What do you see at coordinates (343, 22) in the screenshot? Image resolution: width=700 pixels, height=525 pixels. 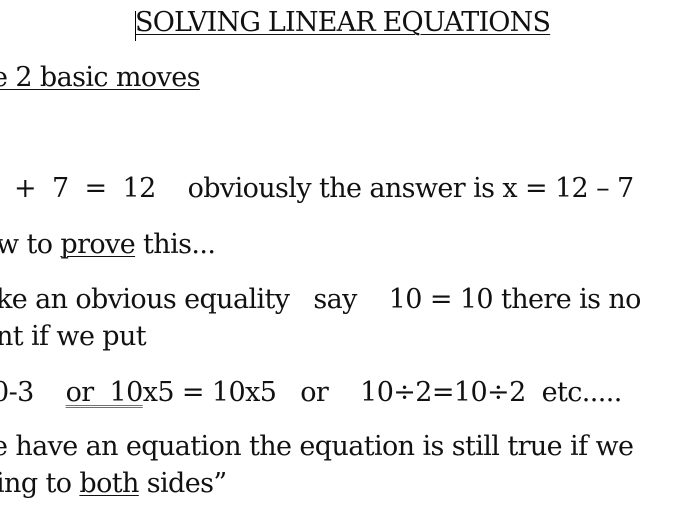 I see `document-title: SOLVING LINEAR EQUATIONS` at bounding box center [343, 22].